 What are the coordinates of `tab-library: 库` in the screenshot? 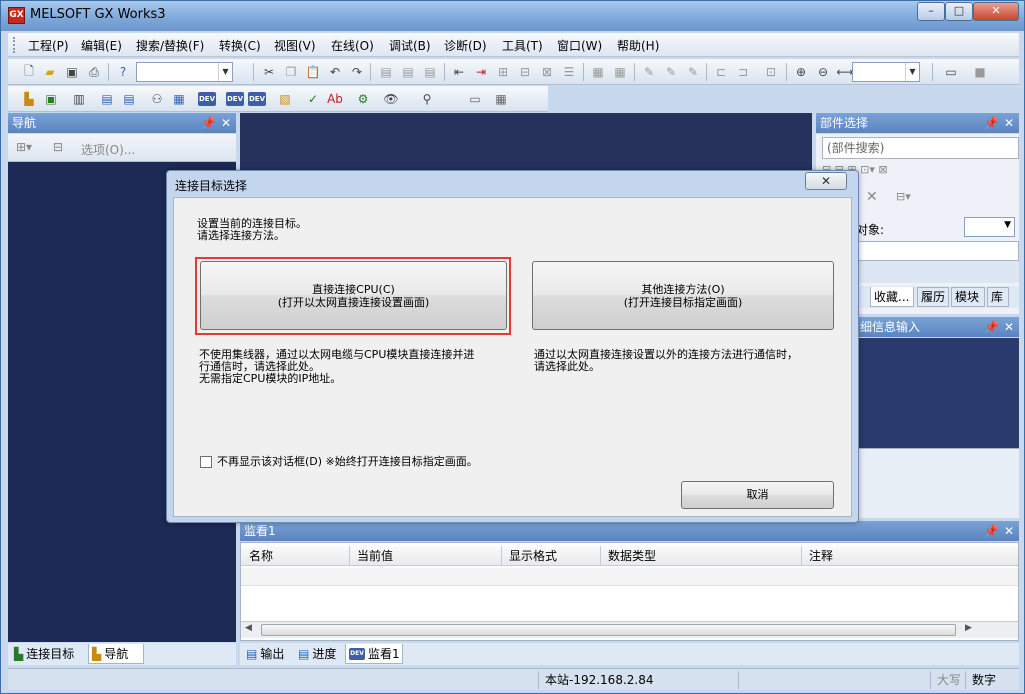 It's located at (998, 297).